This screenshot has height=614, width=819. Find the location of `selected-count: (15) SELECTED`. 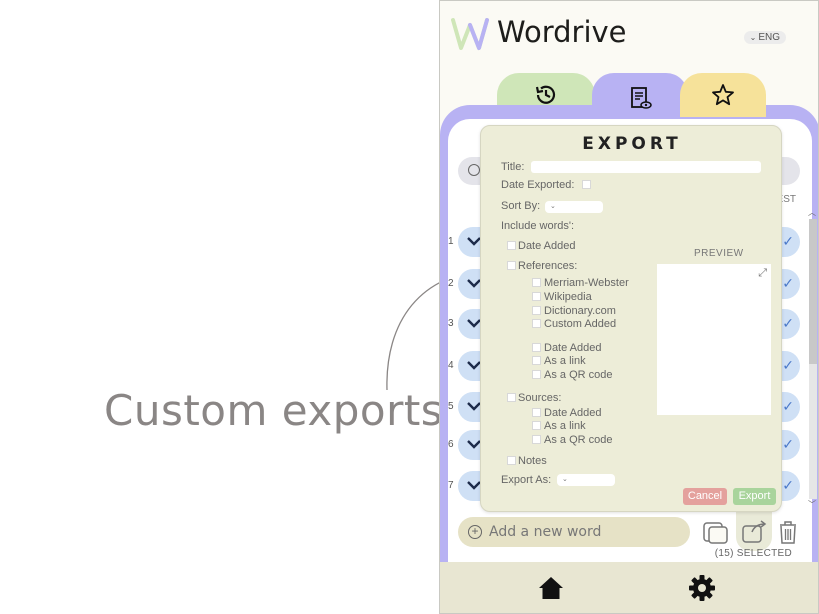

selected-count: (15) SELECTED is located at coordinates (753, 553).